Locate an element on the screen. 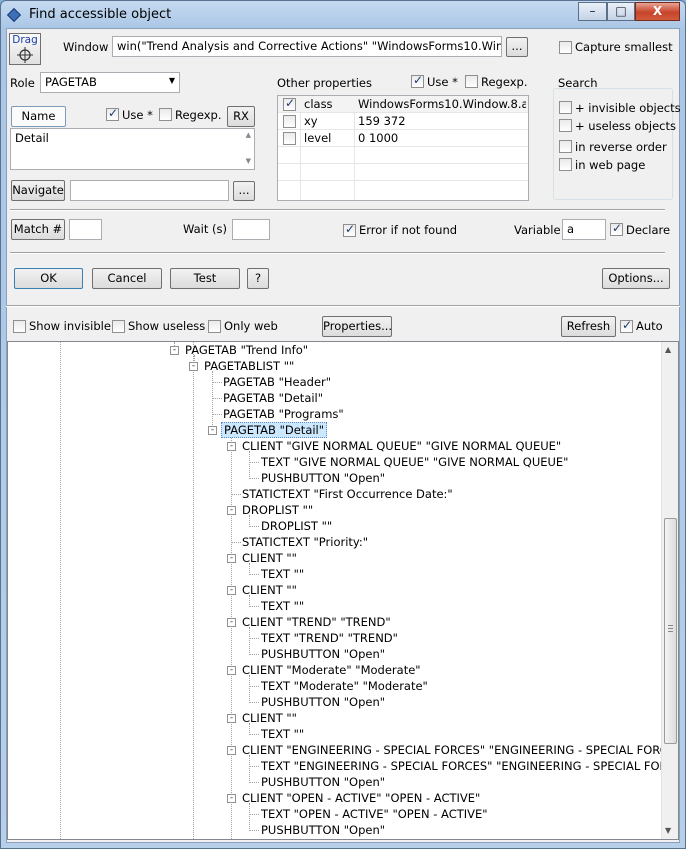  close-button: X is located at coordinates (657, 11).